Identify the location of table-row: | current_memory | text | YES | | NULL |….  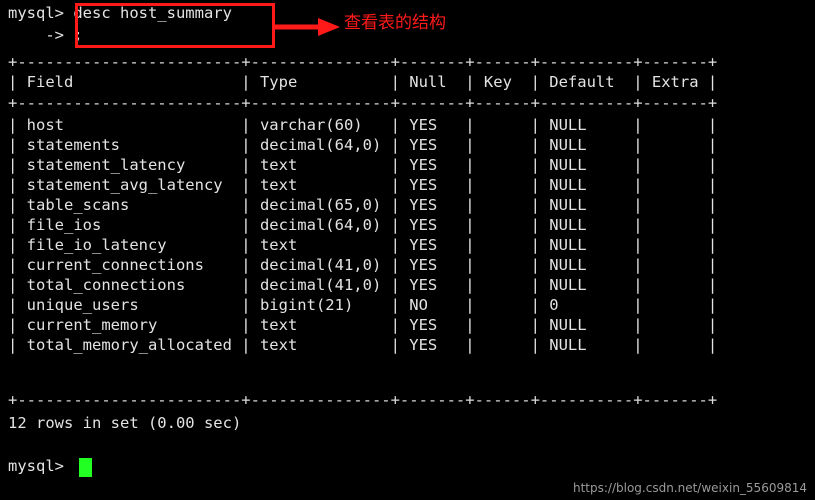
(363, 325).